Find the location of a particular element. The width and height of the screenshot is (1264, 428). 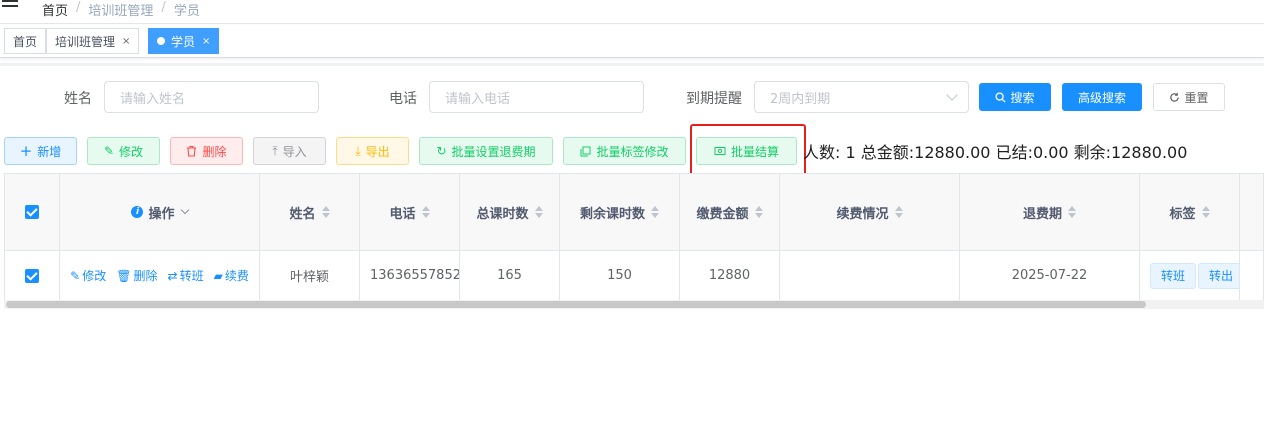

refresh-icon: ↻ is located at coordinates (441, 151).